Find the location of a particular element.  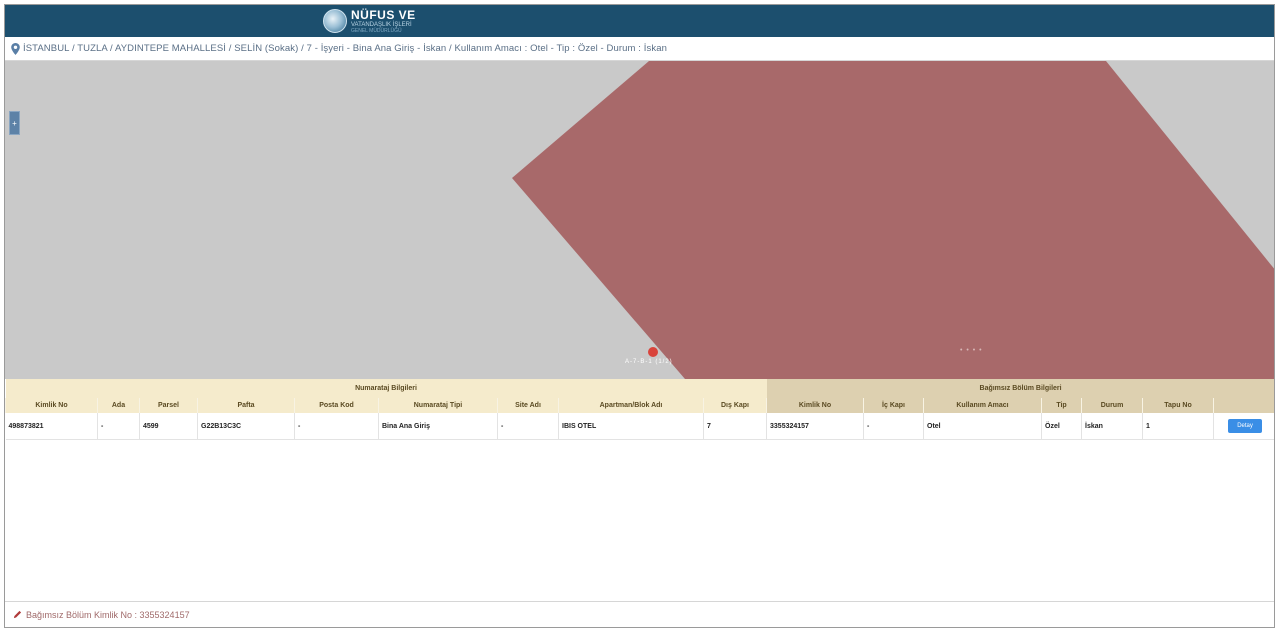

parcel-label: • • • • is located at coordinates (971, 350).